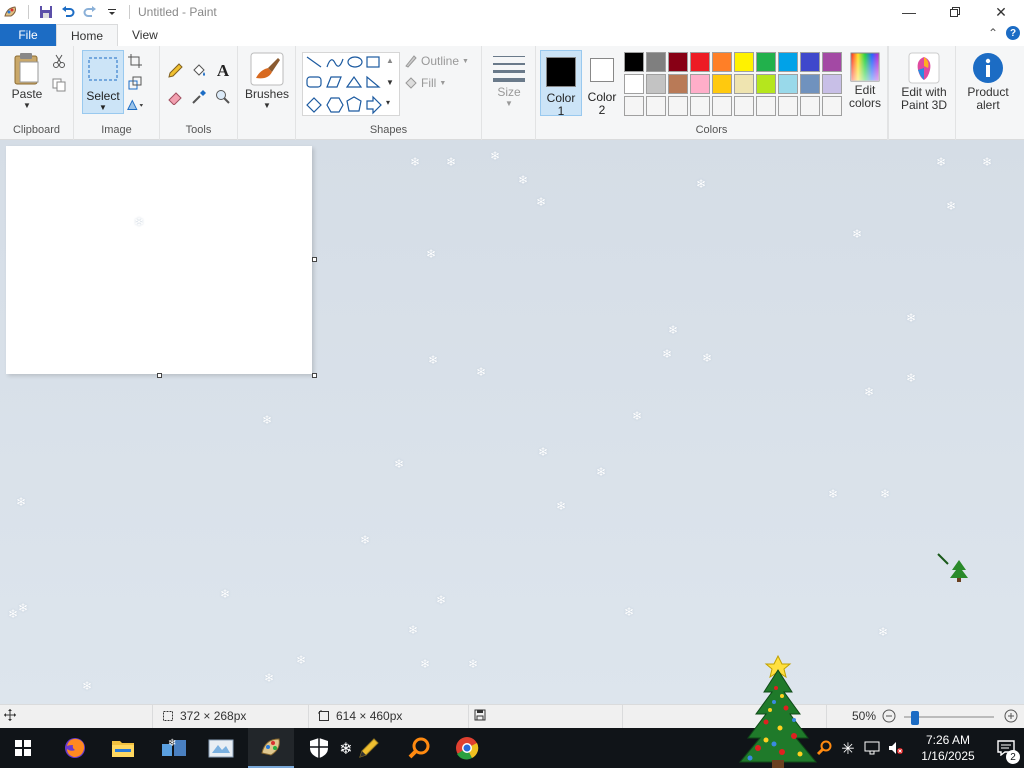 Image resolution: width=1024 pixels, height=768 pixels. I want to click on size-button: Size ▼, so click(509, 81).